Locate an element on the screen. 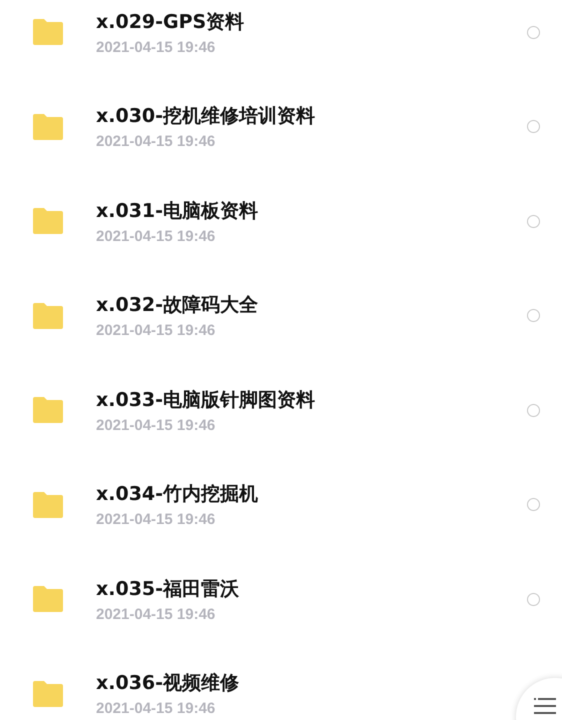 The image size is (562, 720). folder-name: x.035-福田雷沃 is located at coordinates (168, 589).